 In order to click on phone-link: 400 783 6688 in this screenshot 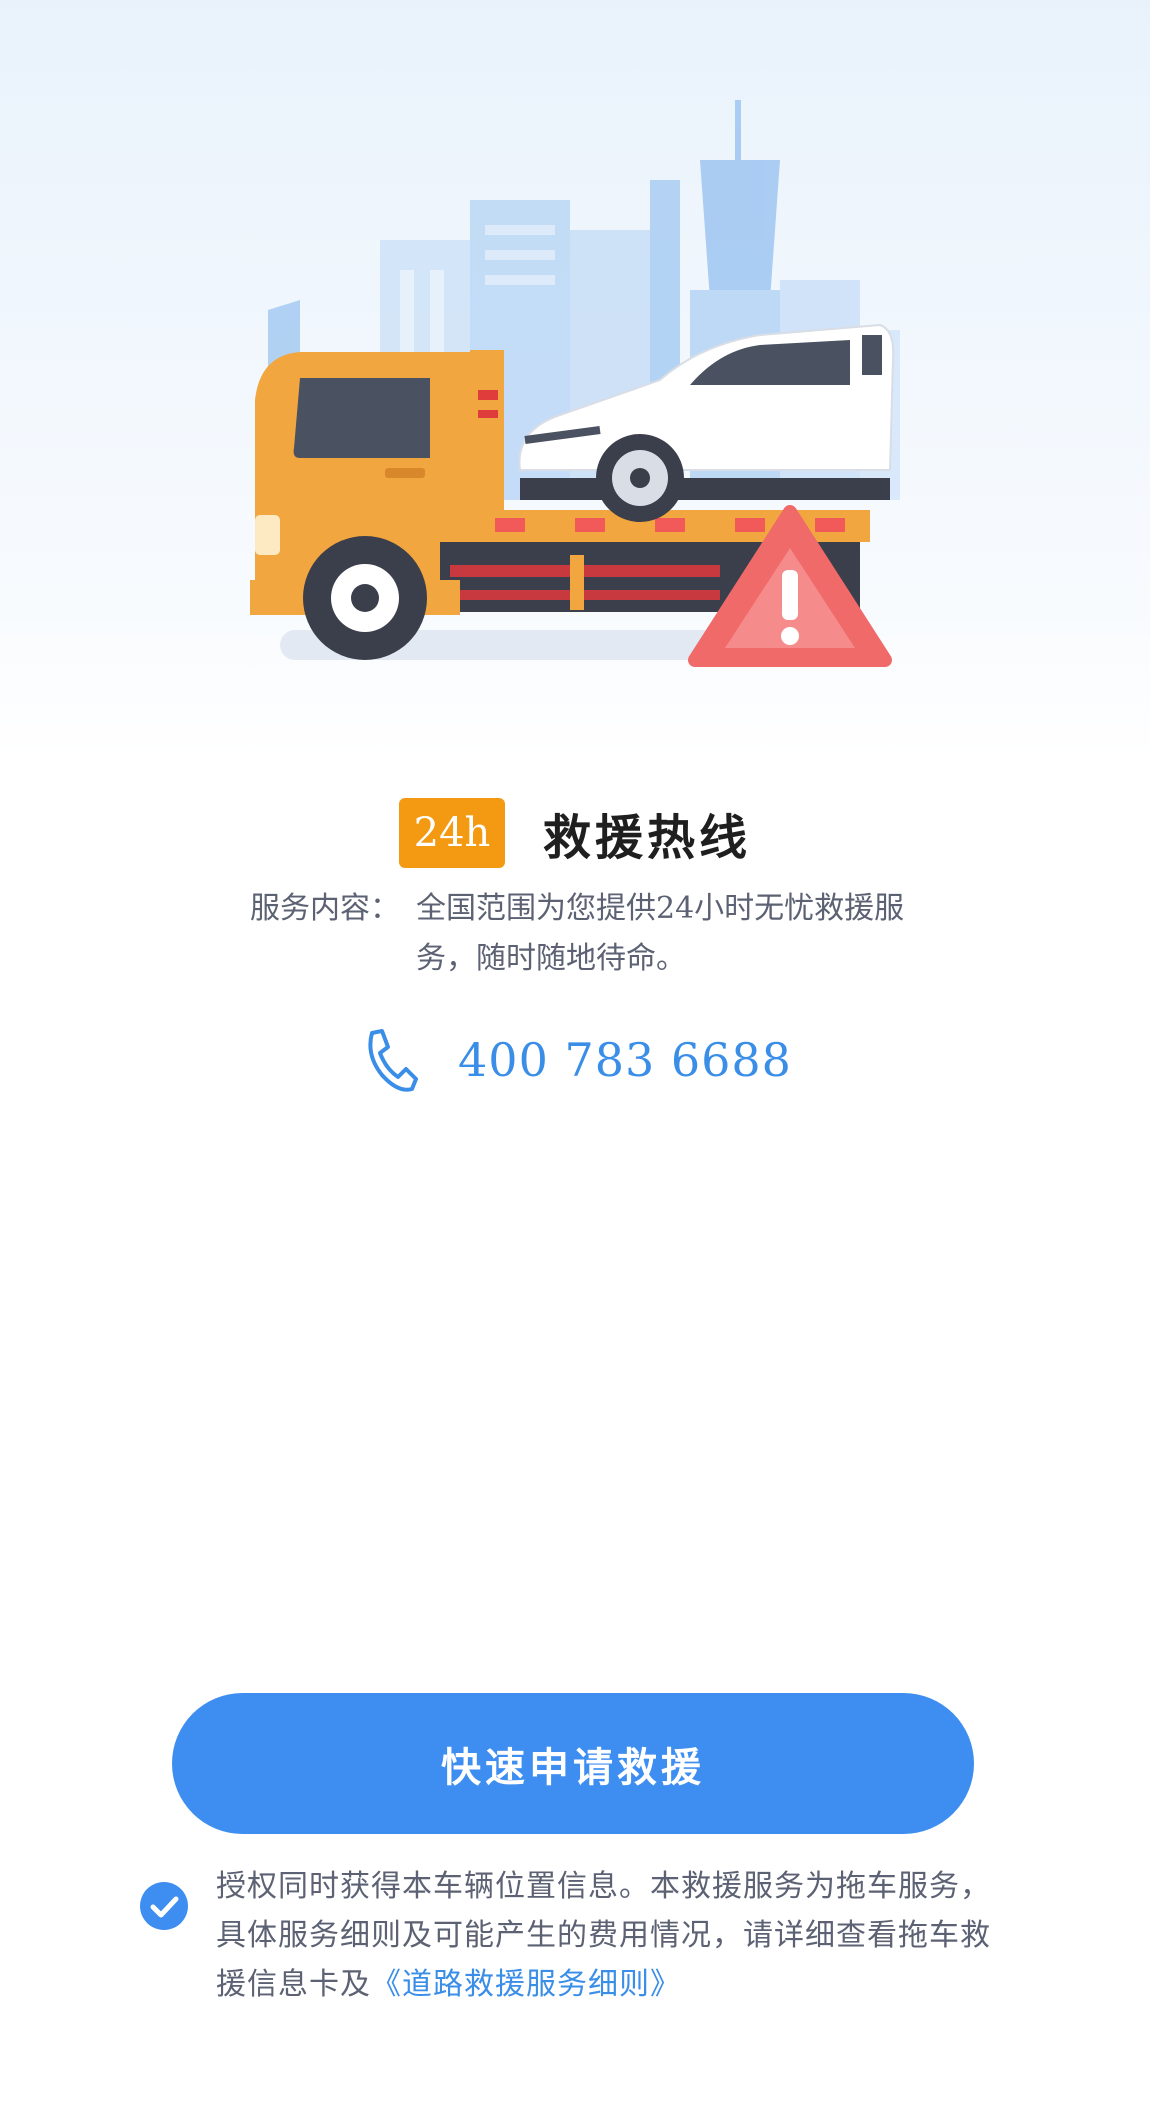, I will do `click(575, 1060)`.